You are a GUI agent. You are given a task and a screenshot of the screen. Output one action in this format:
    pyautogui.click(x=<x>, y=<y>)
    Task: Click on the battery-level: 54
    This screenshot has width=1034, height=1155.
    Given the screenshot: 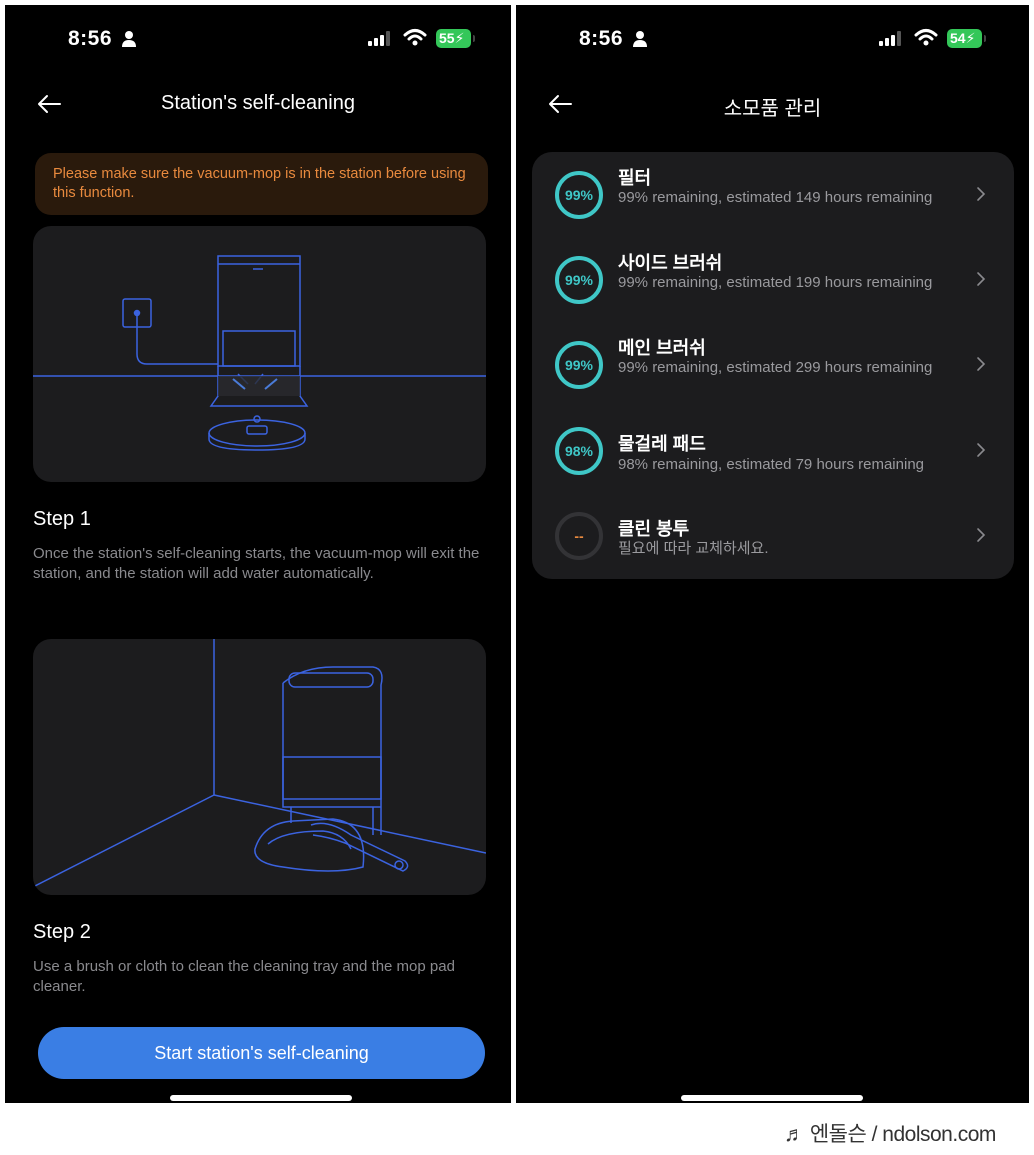 What is the action you would take?
    pyautogui.click(x=958, y=38)
    